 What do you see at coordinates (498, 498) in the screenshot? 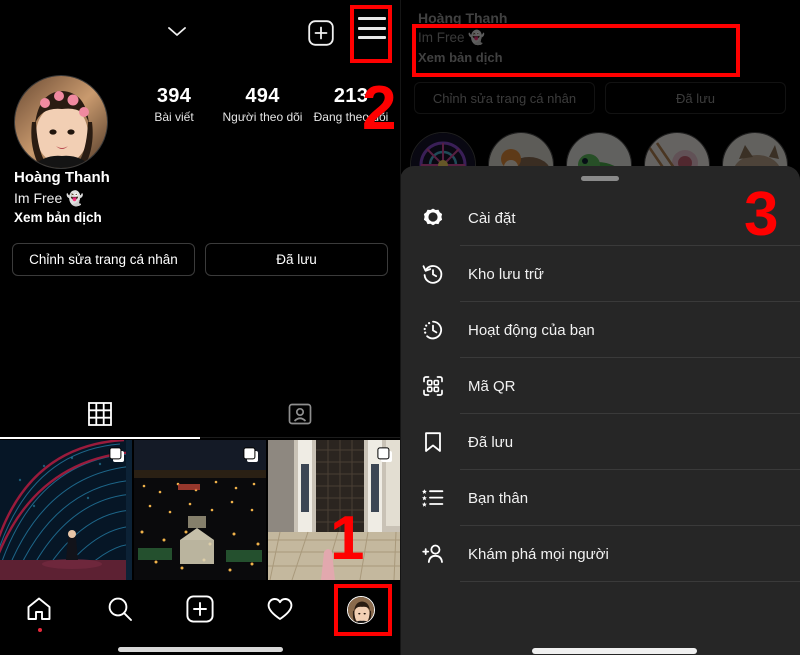
I see `menu-item-close-friends-label: Bạn thân` at bounding box center [498, 498].